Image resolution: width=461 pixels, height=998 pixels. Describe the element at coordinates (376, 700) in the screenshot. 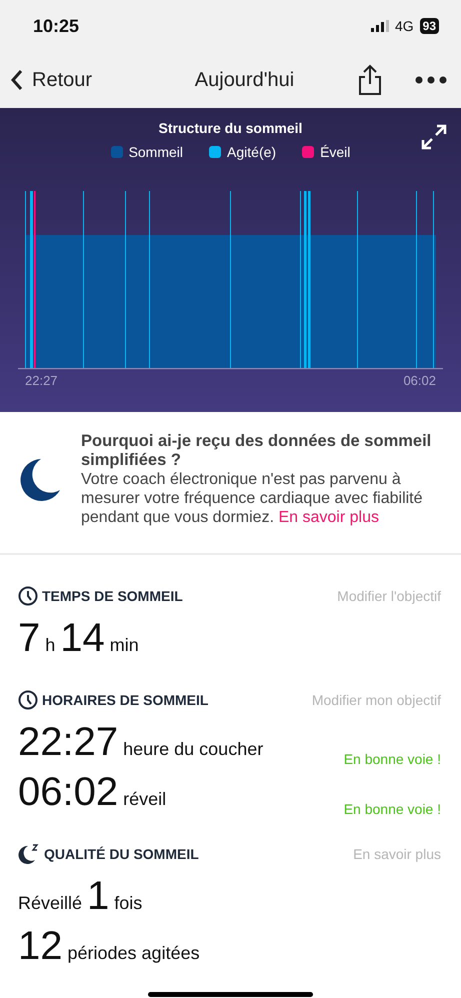

I see `section-action-link: Modifier mon objectif` at that location.